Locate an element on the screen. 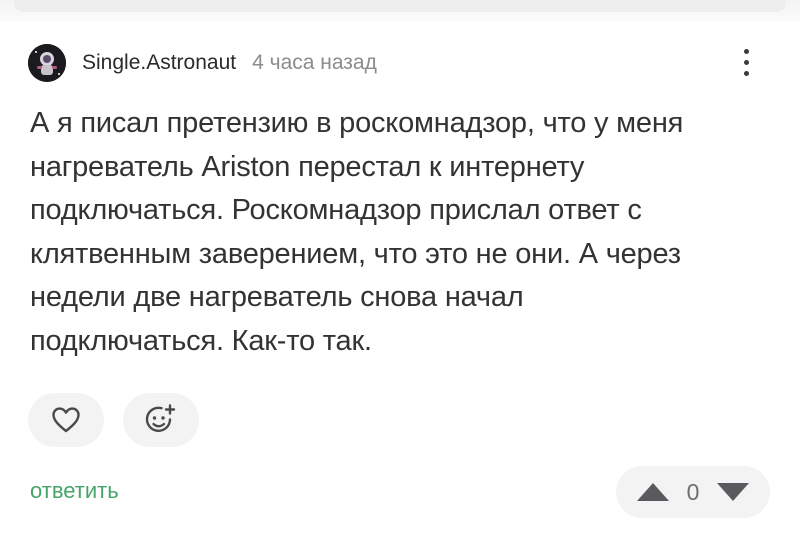  avatar is located at coordinates (47, 63).